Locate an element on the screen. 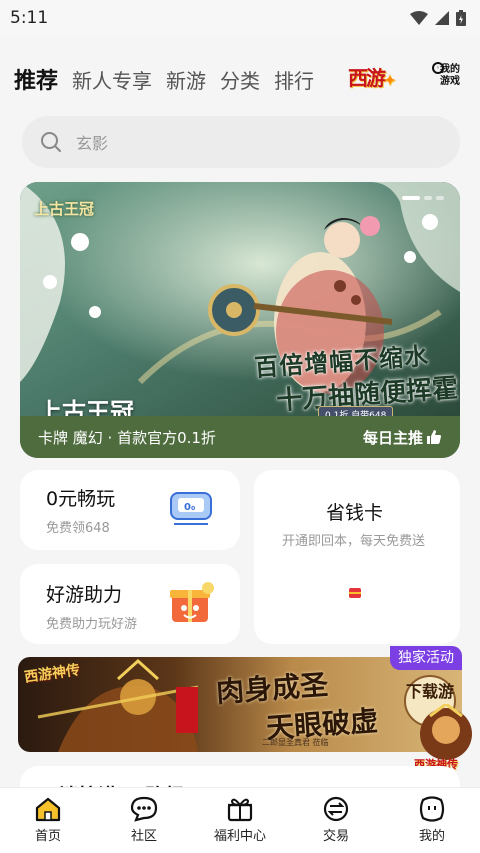 The image size is (480, 853). red-envelope-icon is located at coordinates (355, 593).